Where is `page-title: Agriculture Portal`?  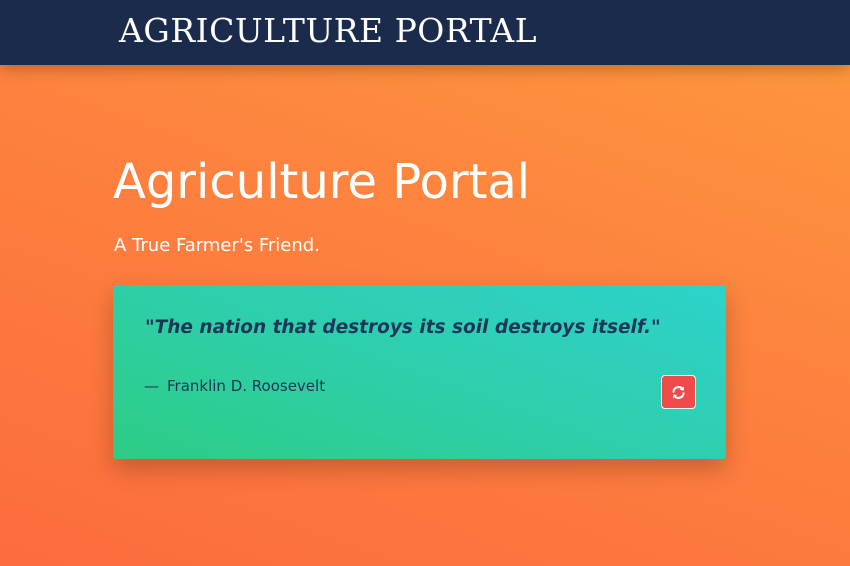
page-title: Agriculture Portal is located at coordinates (322, 182).